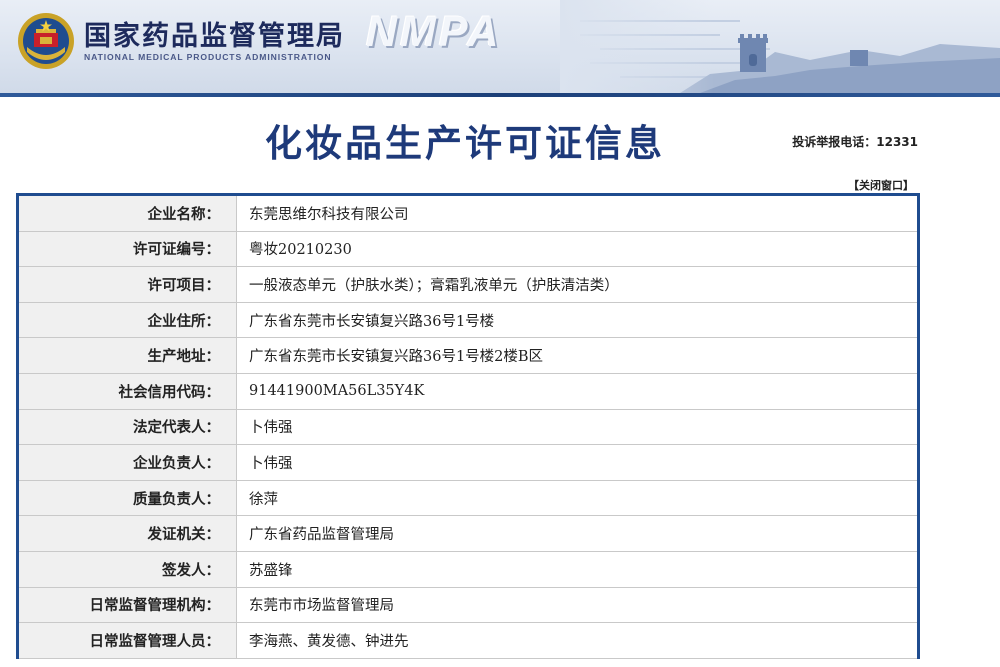  What do you see at coordinates (214, 36) in the screenshot?
I see `brand-name-cn: 国家药品监督管理局` at bounding box center [214, 36].